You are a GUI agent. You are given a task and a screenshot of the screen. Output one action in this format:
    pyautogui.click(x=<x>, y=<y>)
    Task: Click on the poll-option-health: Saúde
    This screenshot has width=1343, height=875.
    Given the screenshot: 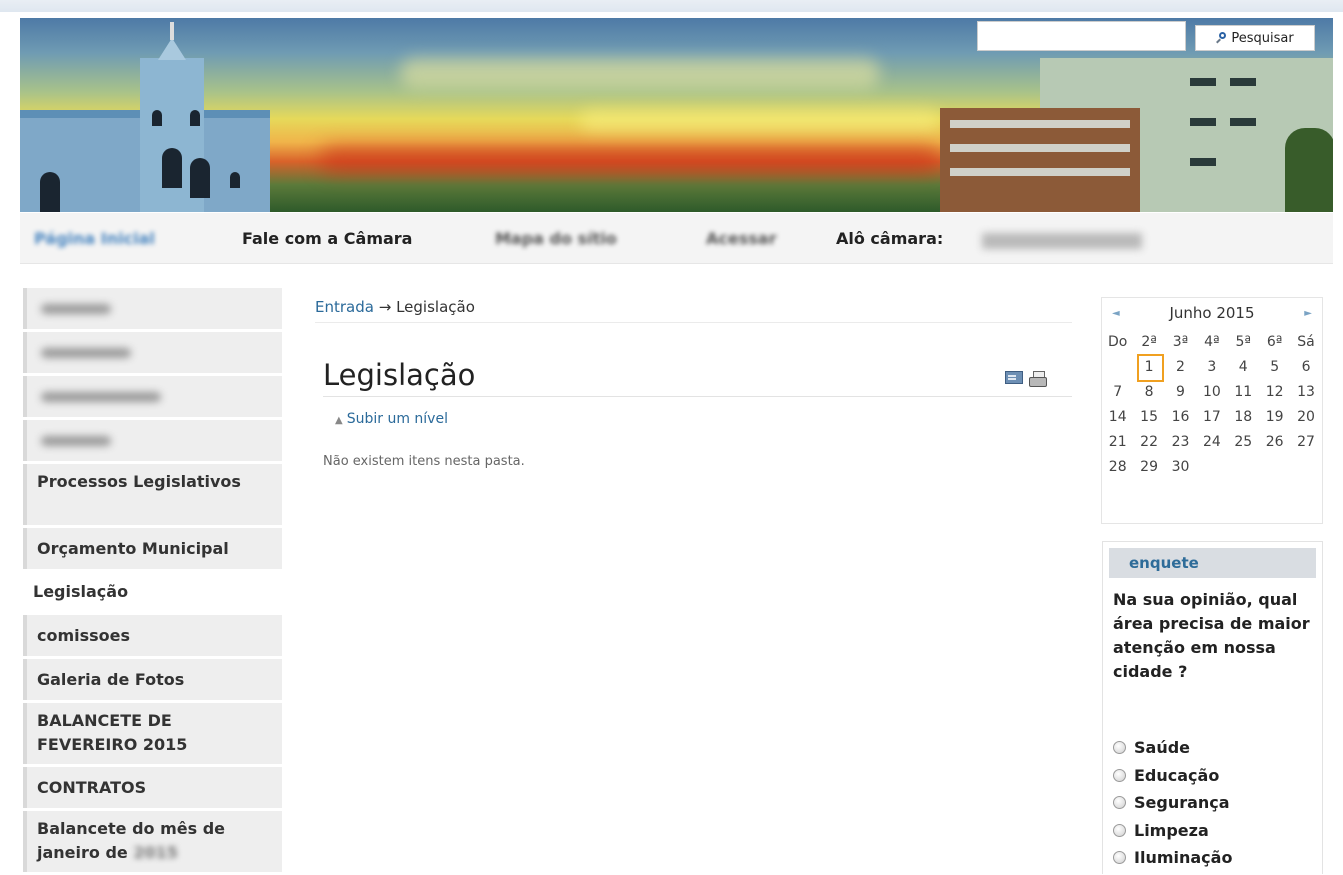 What is the action you would take?
    pyautogui.click(x=1172, y=748)
    